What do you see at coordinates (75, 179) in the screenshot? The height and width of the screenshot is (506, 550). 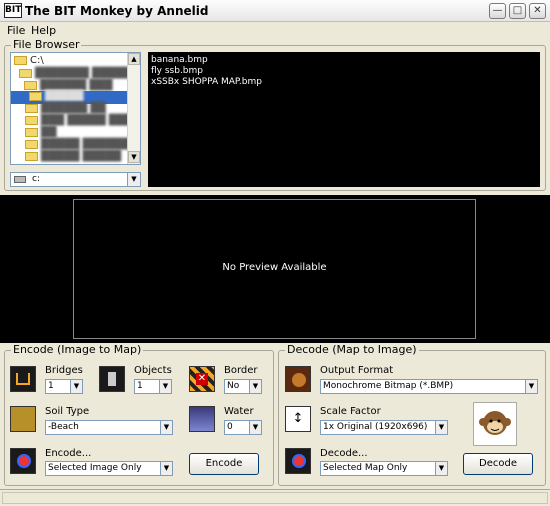 I see `drive-select: c: ▼` at bounding box center [75, 179].